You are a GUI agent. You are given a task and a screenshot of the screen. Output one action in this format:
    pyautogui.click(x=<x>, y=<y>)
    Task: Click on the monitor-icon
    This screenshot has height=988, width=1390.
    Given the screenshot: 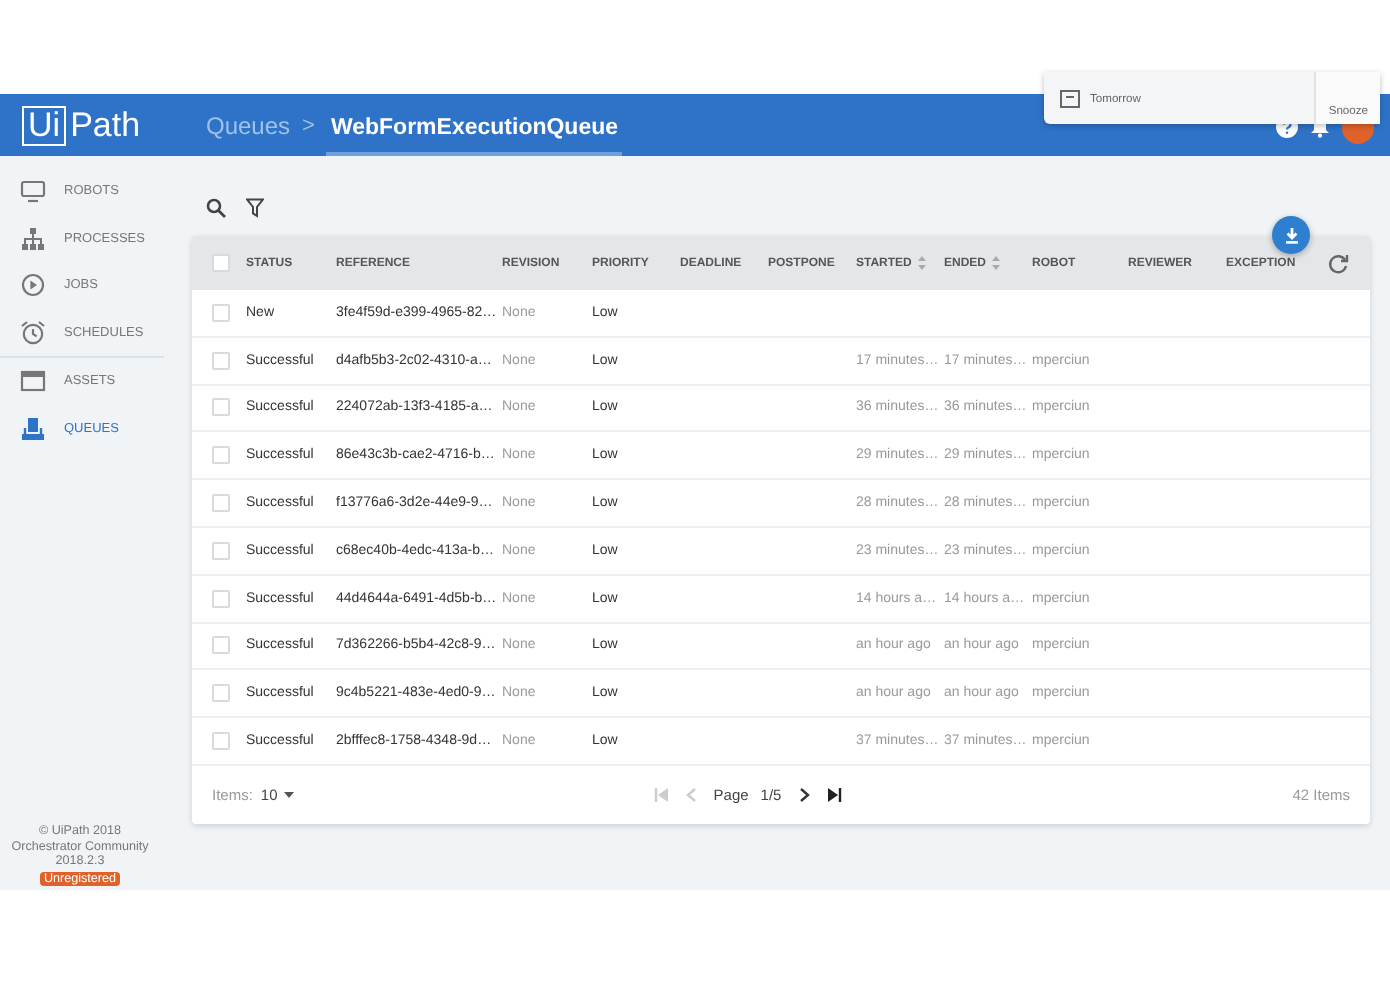 What is the action you would take?
    pyautogui.click(x=33, y=191)
    